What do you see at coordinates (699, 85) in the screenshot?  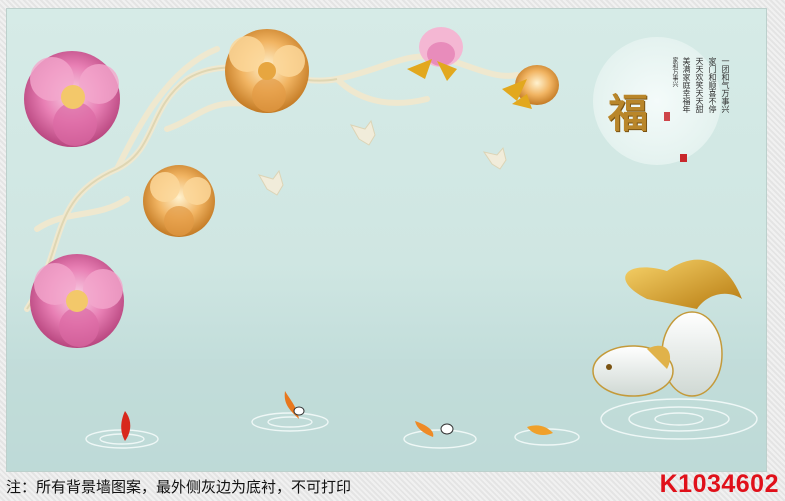 I see `poem-line-3: 天天欢笑天天甜` at bounding box center [699, 85].